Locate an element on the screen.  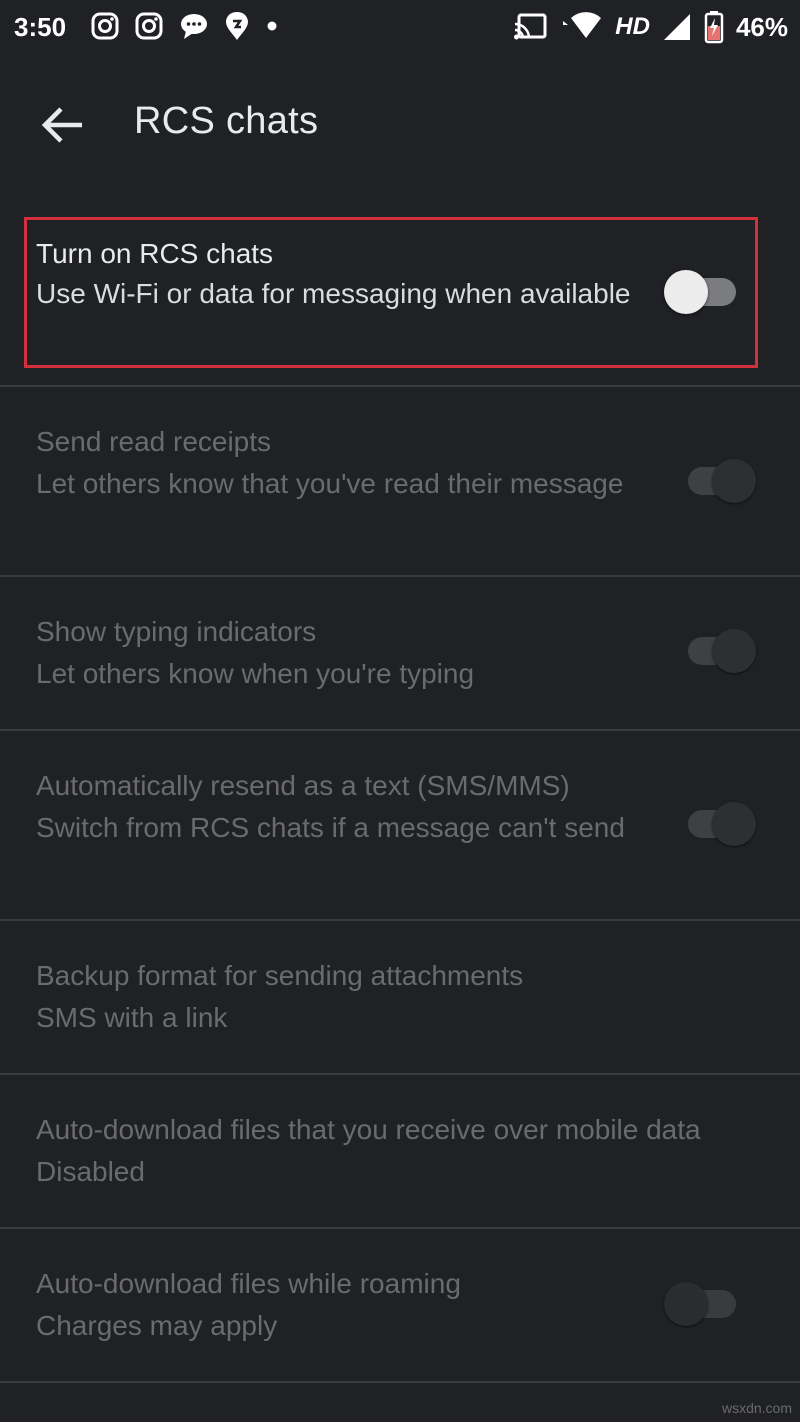
setting-title: Auto-download files while roaming is located at coordinates (248, 1283).